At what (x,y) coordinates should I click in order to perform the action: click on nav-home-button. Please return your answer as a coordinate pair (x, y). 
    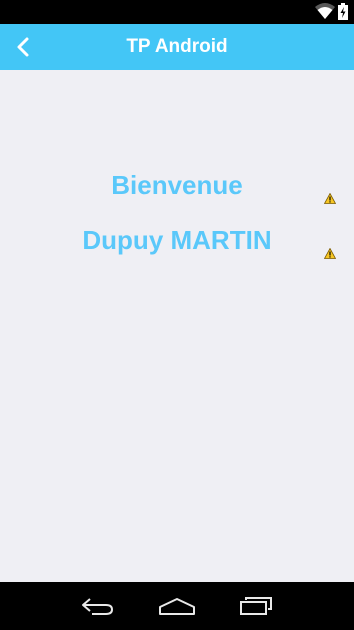
    Looking at the image, I should click on (177, 606).